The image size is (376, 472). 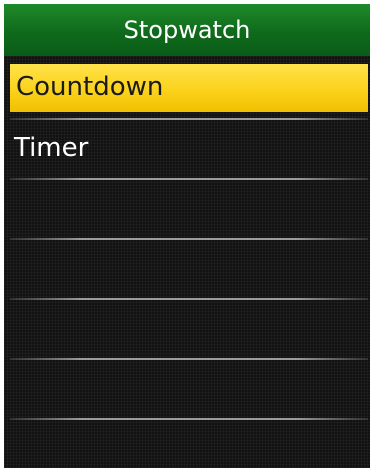 What do you see at coordinates (187, 149) in the screenshot?
I see `menu-item-timer: Timer` at bounding box center [187, 149].